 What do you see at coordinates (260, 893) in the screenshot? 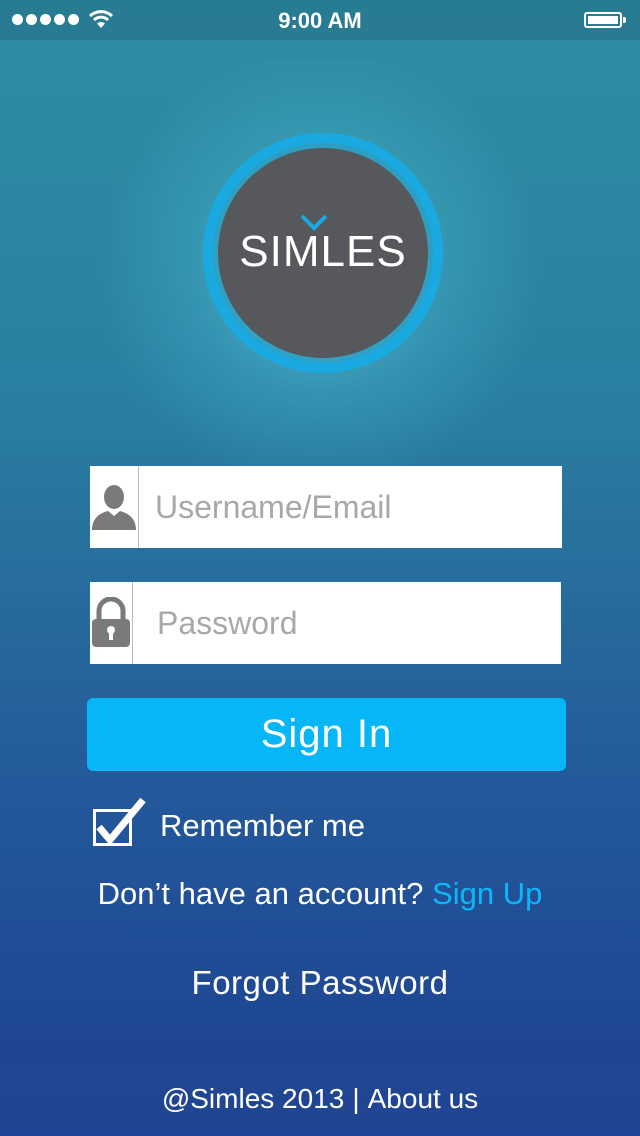
I see `signup-prompt-text: Don’t have an account?` at bounding box center [260, 893].